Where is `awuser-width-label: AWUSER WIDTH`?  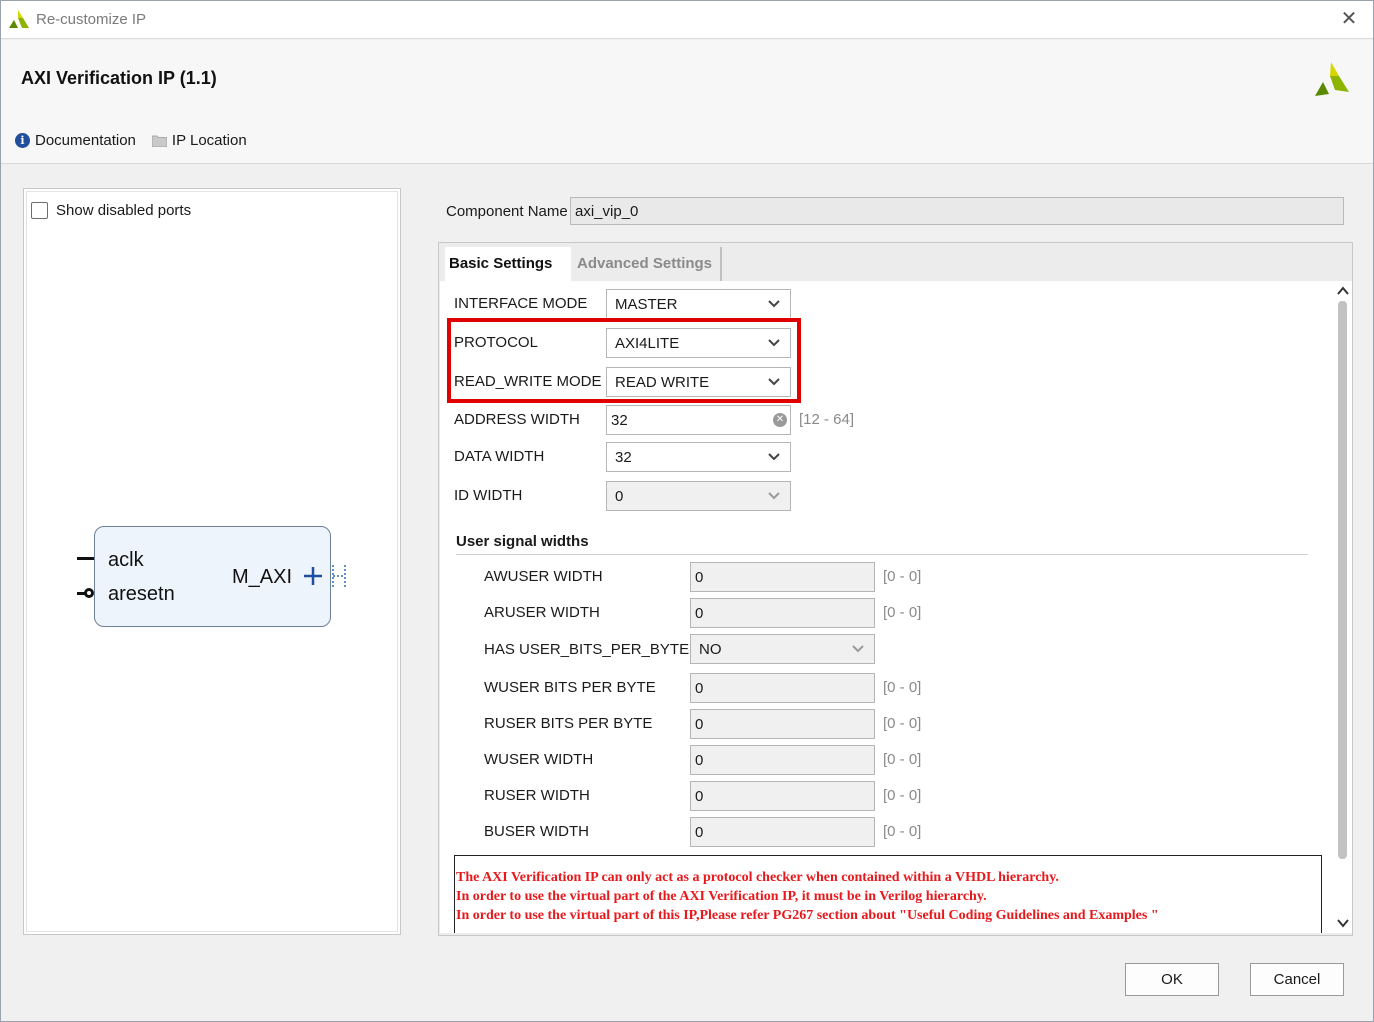 awuser-width-label: AWUSER WIDTH is located at coordinates (543, 576).